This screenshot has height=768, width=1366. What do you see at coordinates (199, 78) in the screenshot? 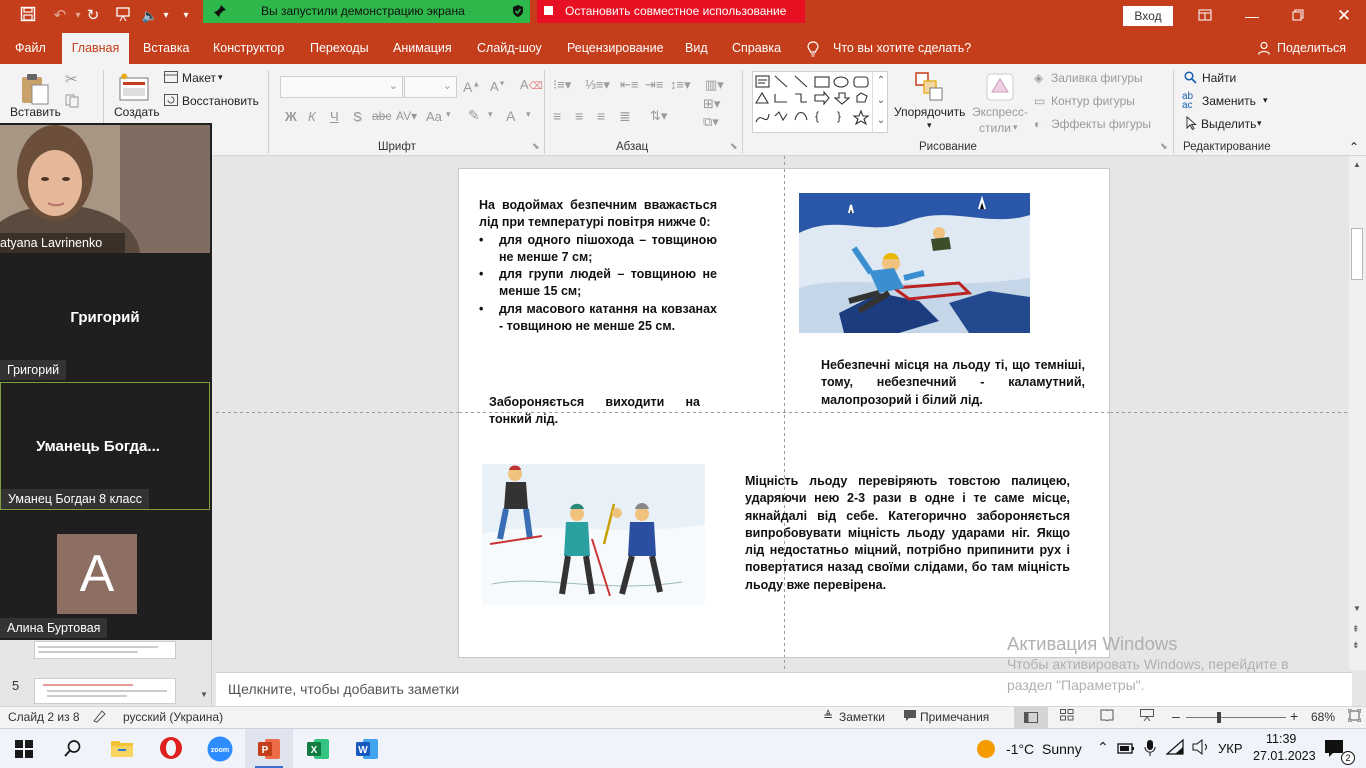
I see `layout-button: Макет` at bounding box center [199, 78].